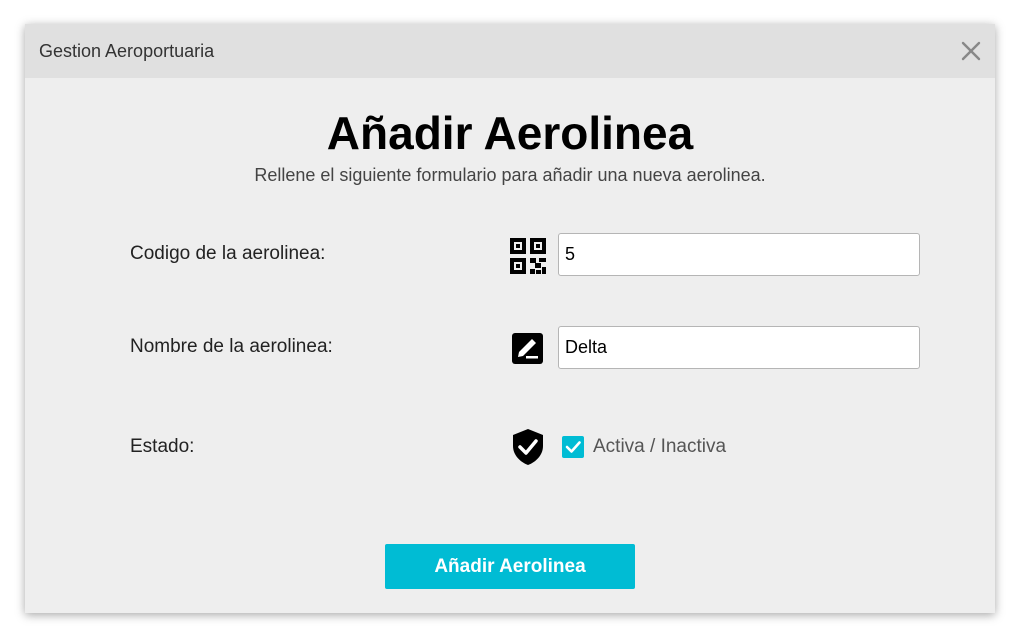 Image resolution: width=1023 pixels, height=640 pixels. Describe the element at coordinates (659, 447) in the screenshot. I see `status-checkbox-label: Activa / Inactiva` at that location.